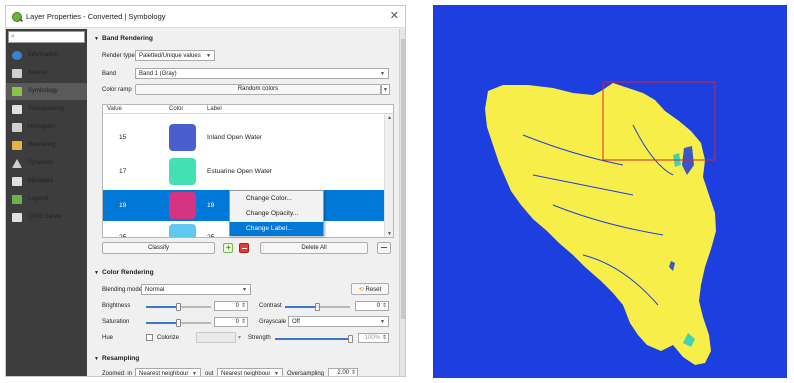  What do you see at coordinates (46, 145) in the screenshot?
I see `sidebar-item-rendering: Rendering` at bounding box center [46, 145].